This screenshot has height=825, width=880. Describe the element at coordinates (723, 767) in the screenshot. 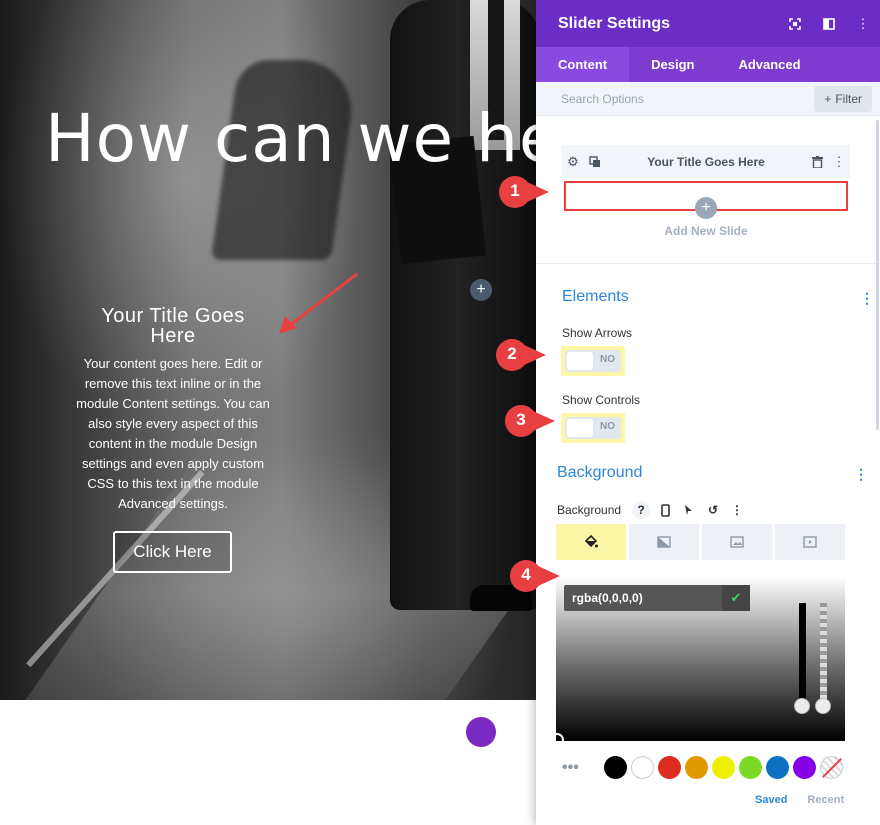

I see `swatch-yellow` at that location.